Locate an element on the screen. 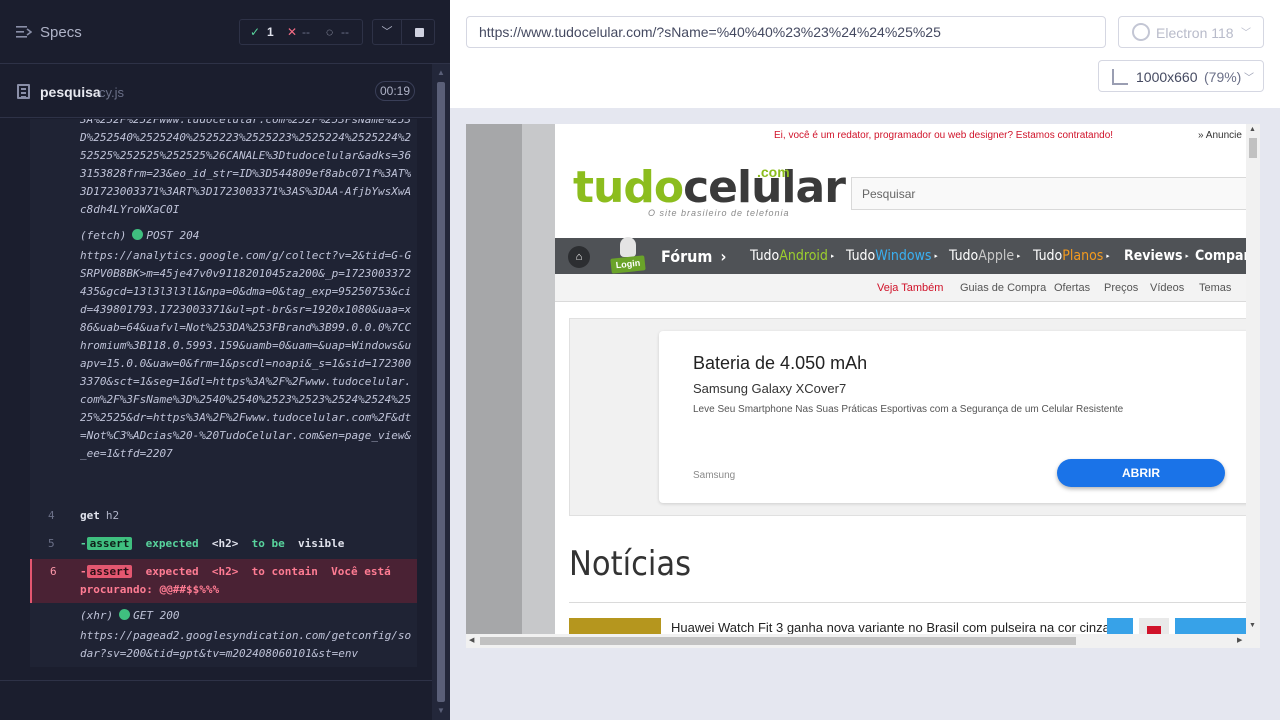 This screenshot has height=720, width=1280. fetch-row: (fetch) POST 204 is located at coordinates (139, 235).